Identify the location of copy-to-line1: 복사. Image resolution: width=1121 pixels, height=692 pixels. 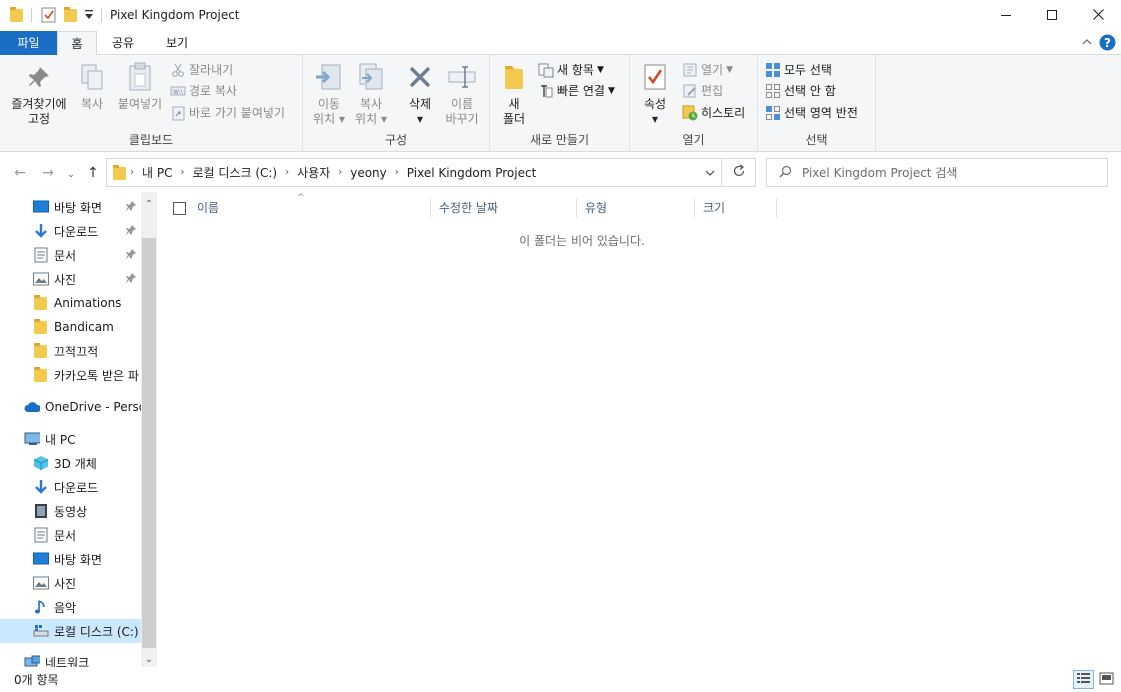
(371, 104).